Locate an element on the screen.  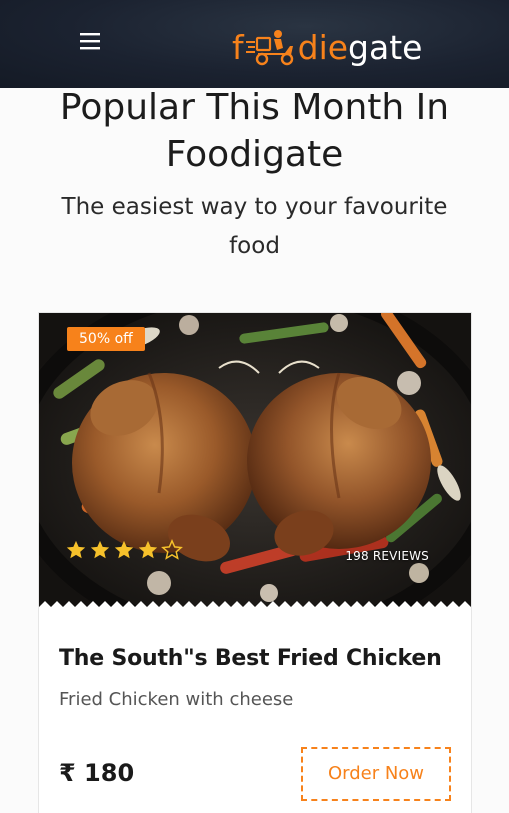
menu-button is located at coordinates (90, 41).